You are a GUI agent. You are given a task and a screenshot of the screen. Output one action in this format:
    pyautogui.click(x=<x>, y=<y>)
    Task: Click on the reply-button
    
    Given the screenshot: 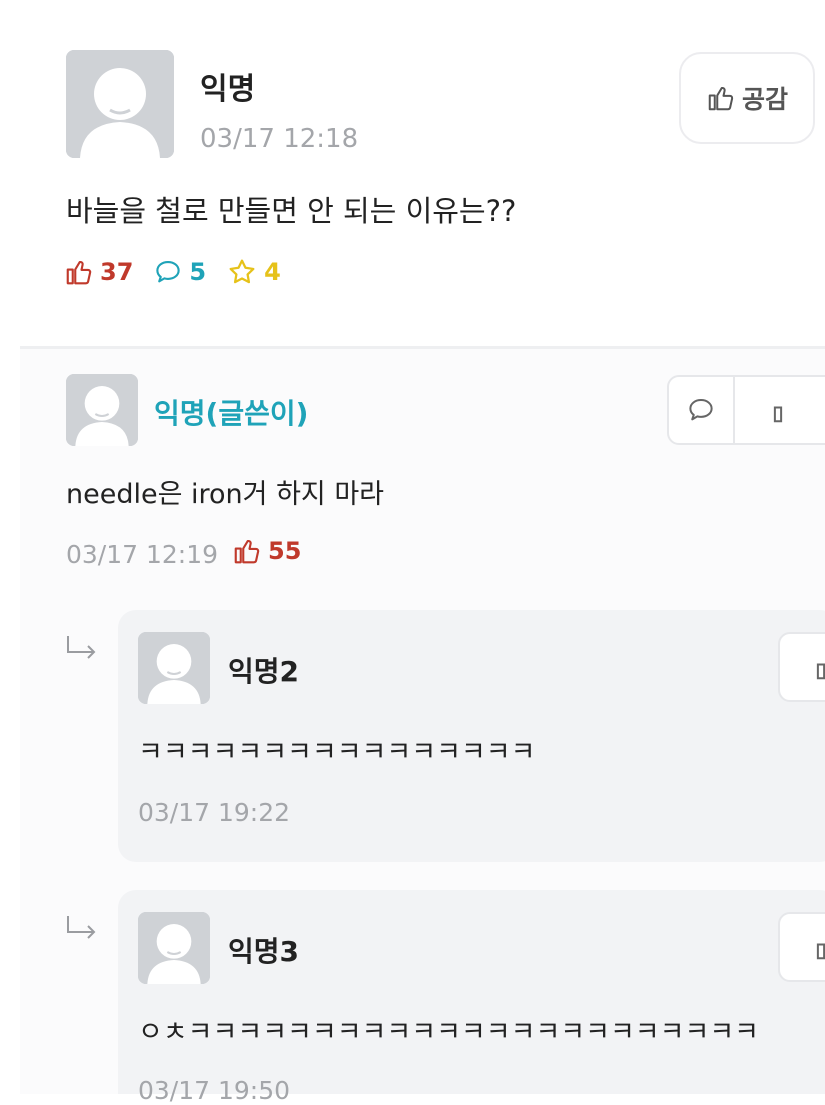 What is the action you would take?
    pyautogui.click(x=702, y=410)
    